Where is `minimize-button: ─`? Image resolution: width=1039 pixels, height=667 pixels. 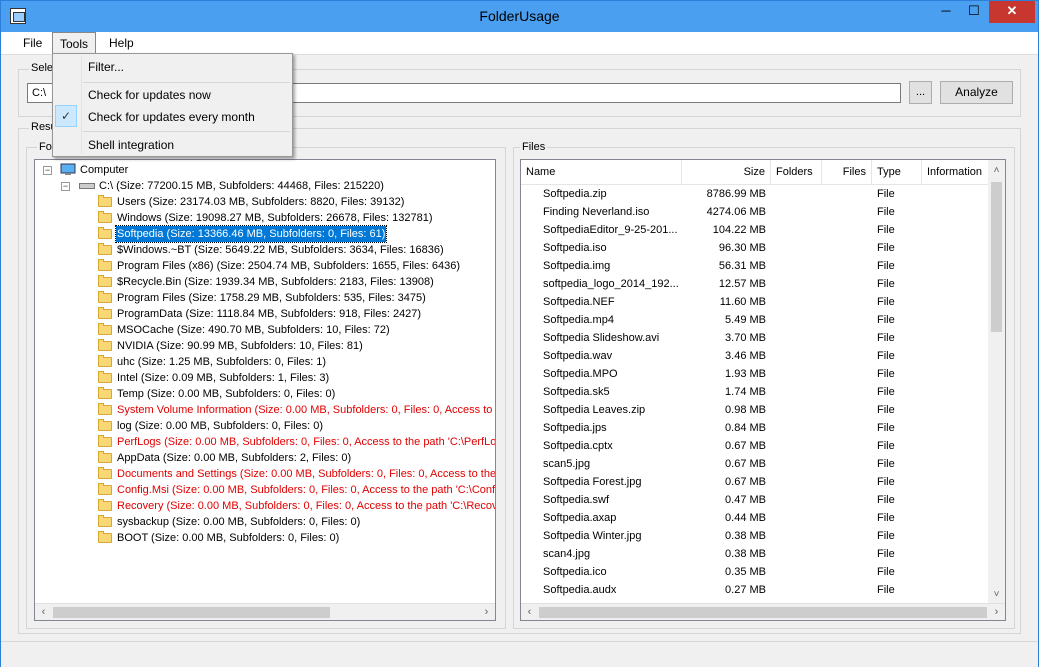
minimize-button: ─ is located at coordinates (946, 12).